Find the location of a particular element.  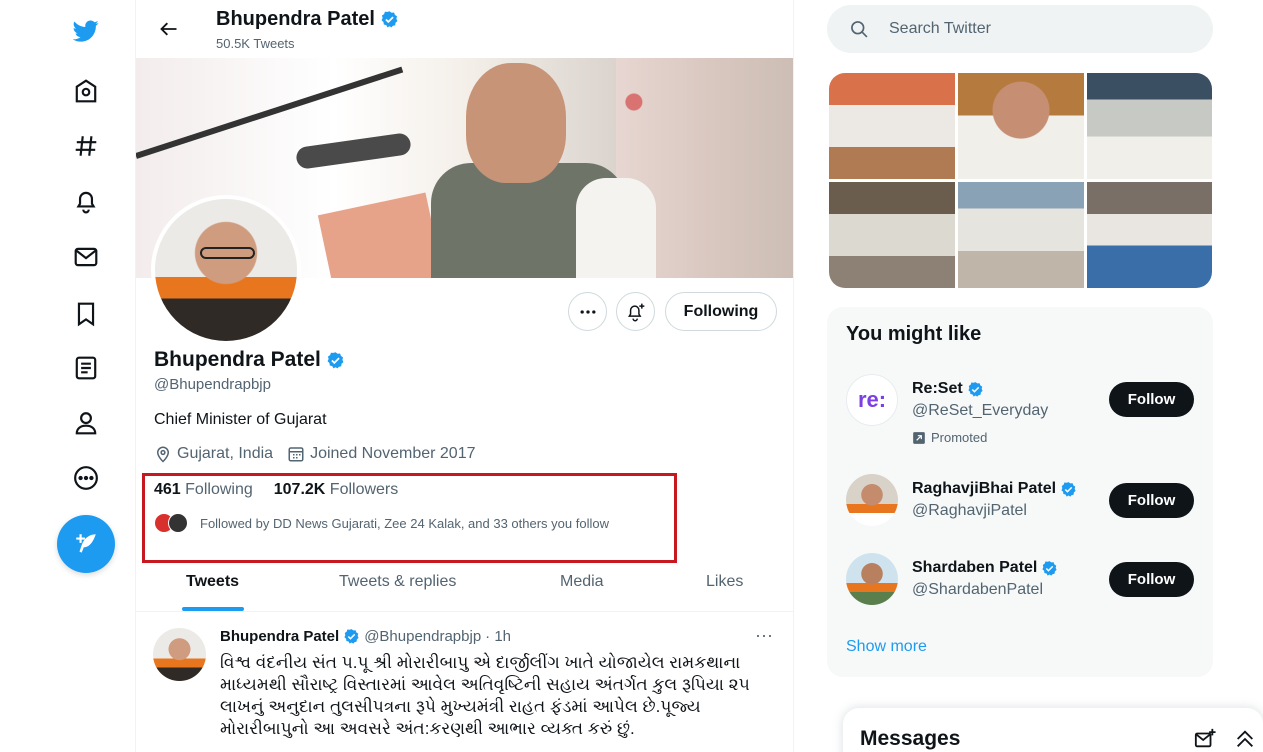

suggestion-handle: @ReSet_Everyday is located at coordinates (980, 410).